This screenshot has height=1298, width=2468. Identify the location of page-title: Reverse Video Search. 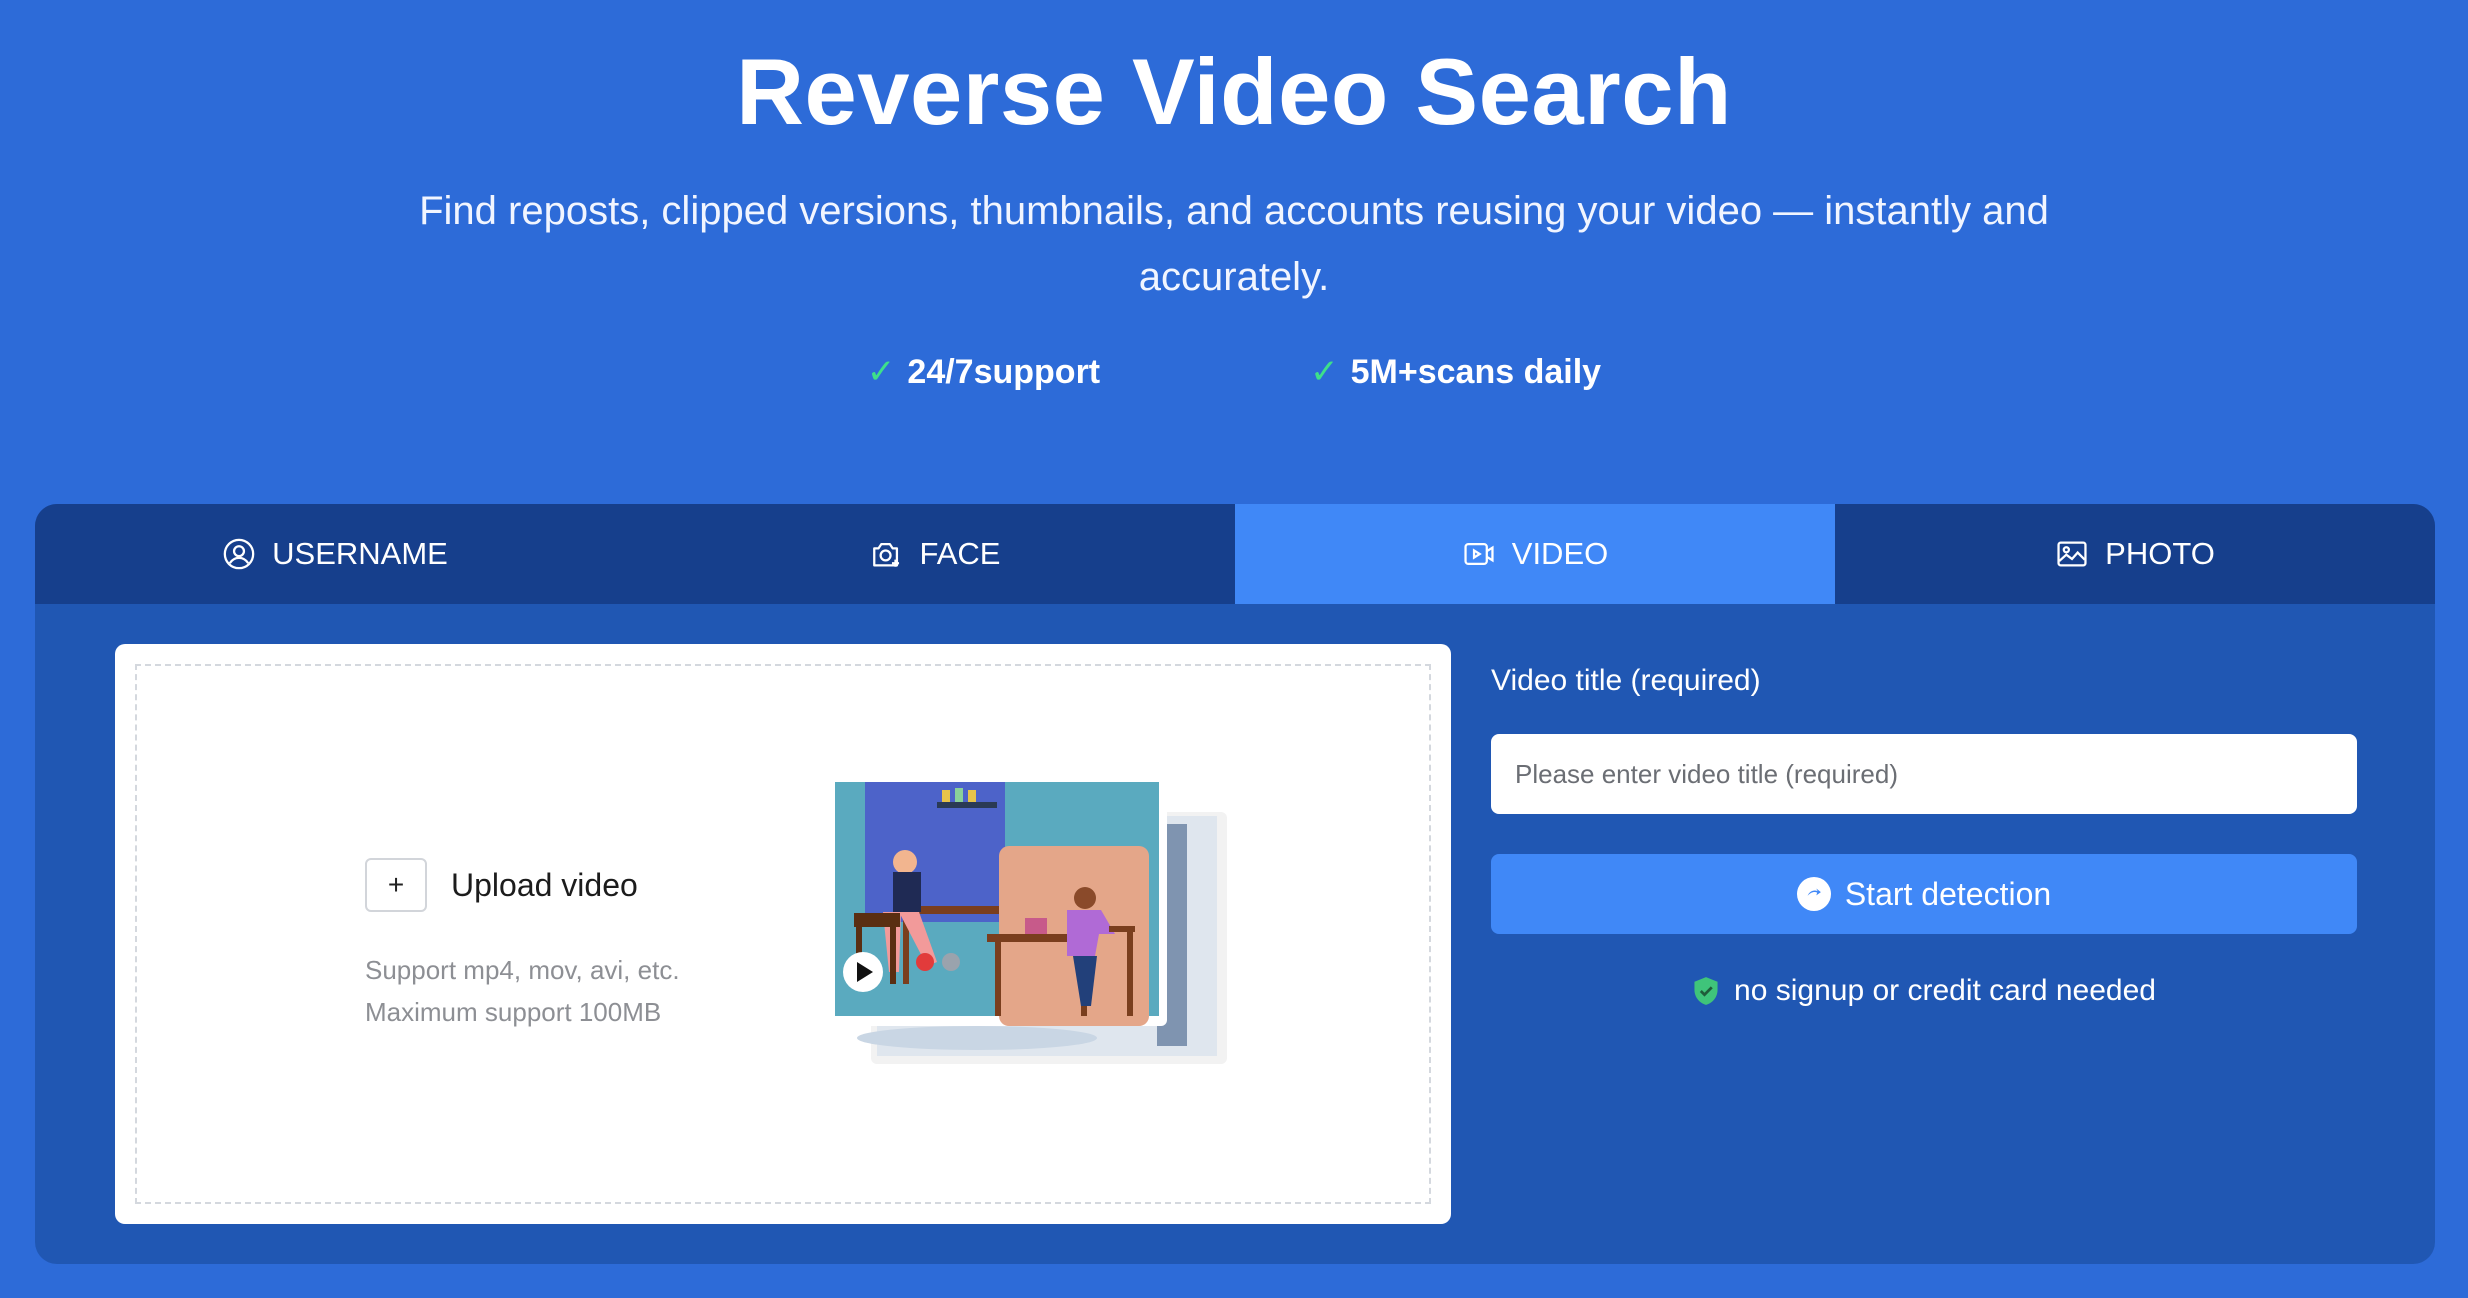
(1234, 91).